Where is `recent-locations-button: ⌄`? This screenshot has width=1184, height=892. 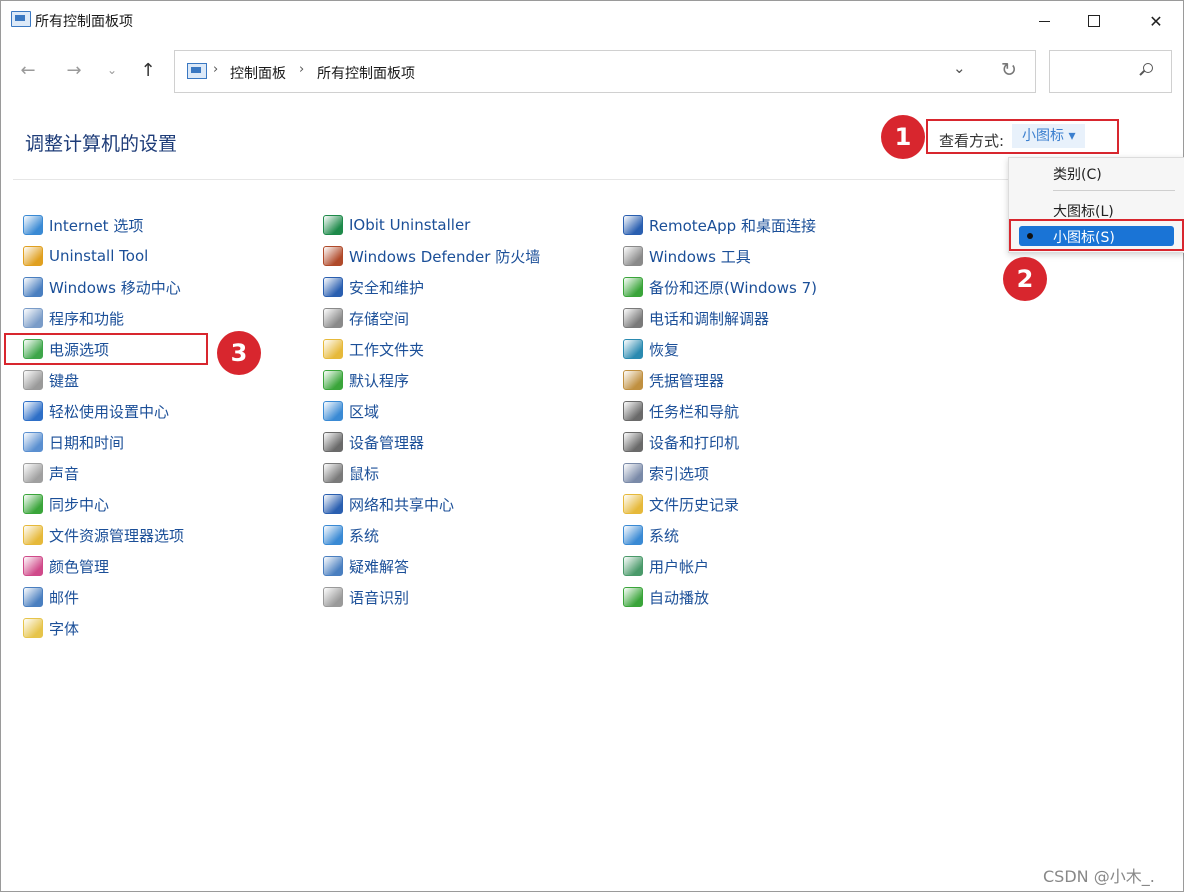
recent-locations-button: ⌄ is located at coordinates (112, 70).